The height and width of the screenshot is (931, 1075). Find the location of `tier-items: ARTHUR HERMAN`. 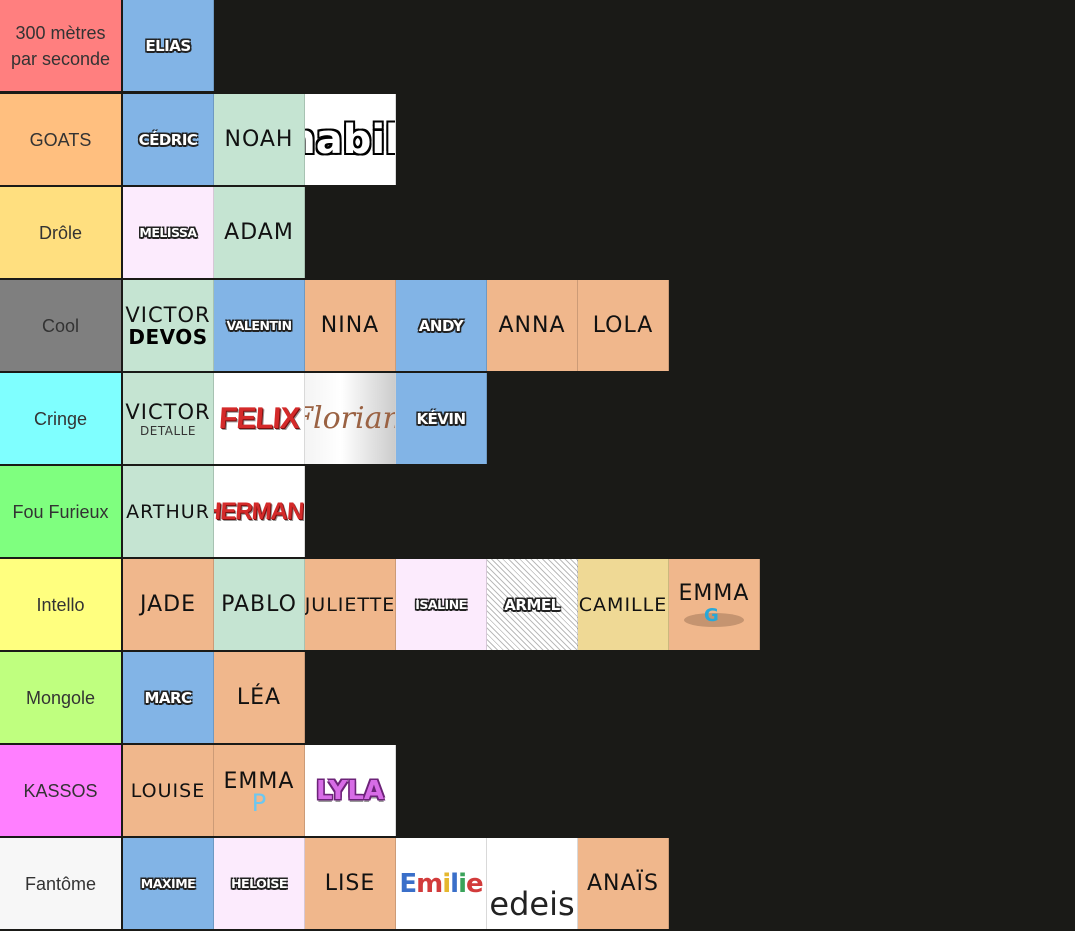

tier-items: ARTHUR HERMAN is located at coordinates (214, 511).